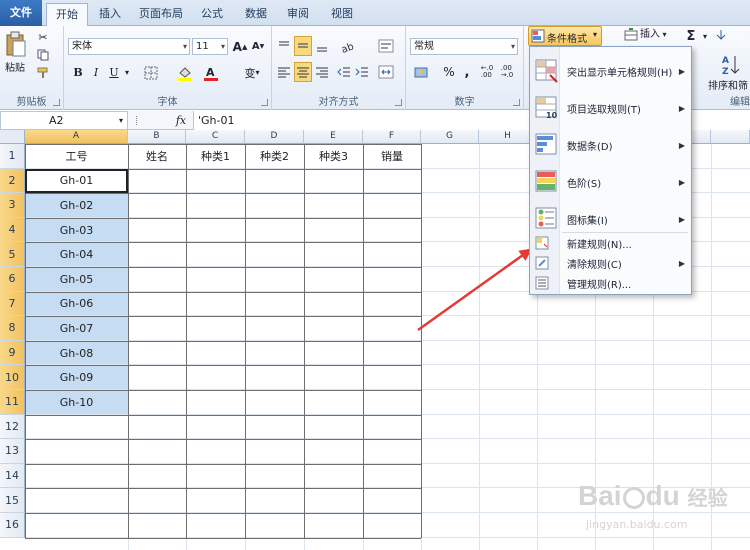  I want to click on tab-view: 视图, so click(342, 14).